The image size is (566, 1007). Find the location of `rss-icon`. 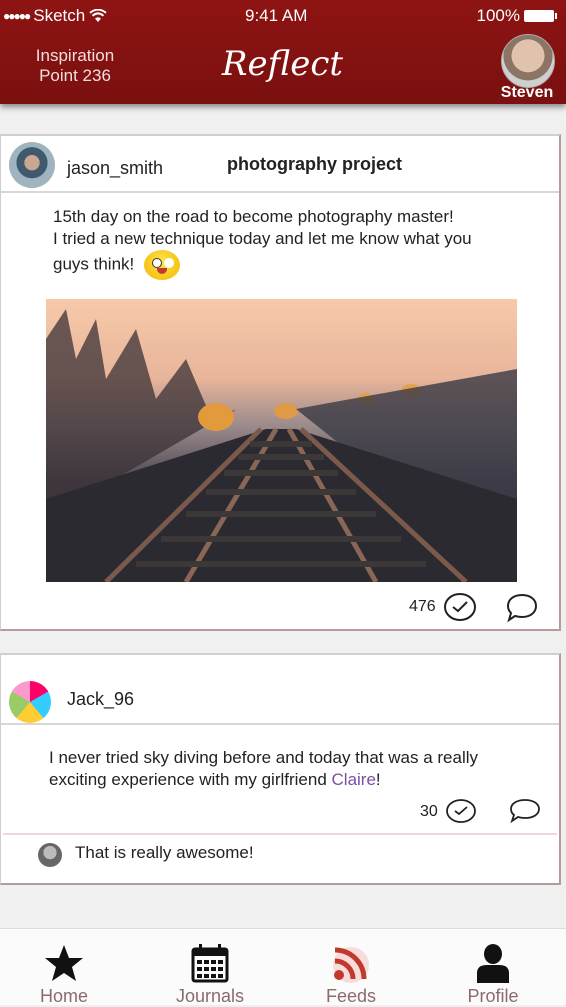

rss-icon is located at coordinates (351, 965).